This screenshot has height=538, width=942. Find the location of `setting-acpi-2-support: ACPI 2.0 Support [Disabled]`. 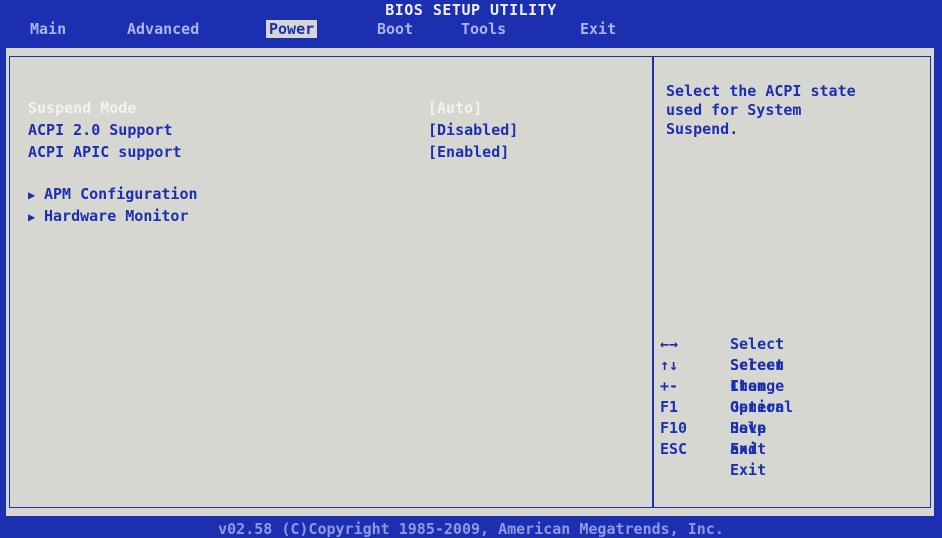

setting-acpi-2-support: ACPI 2.0 Support [Disabled] is located at coordinates (273, 130).